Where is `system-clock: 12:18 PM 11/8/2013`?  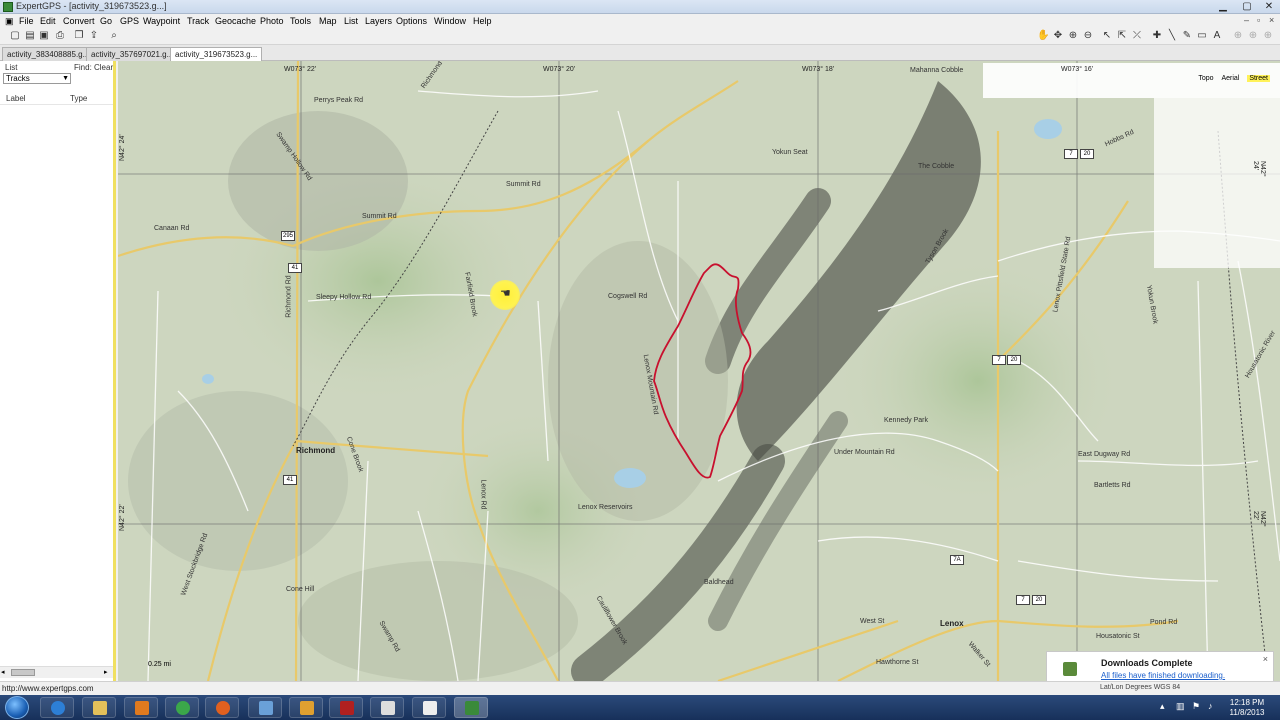
system-clock: 12:18 PM 11/8/2013 is located at coordinates (1247, 708).